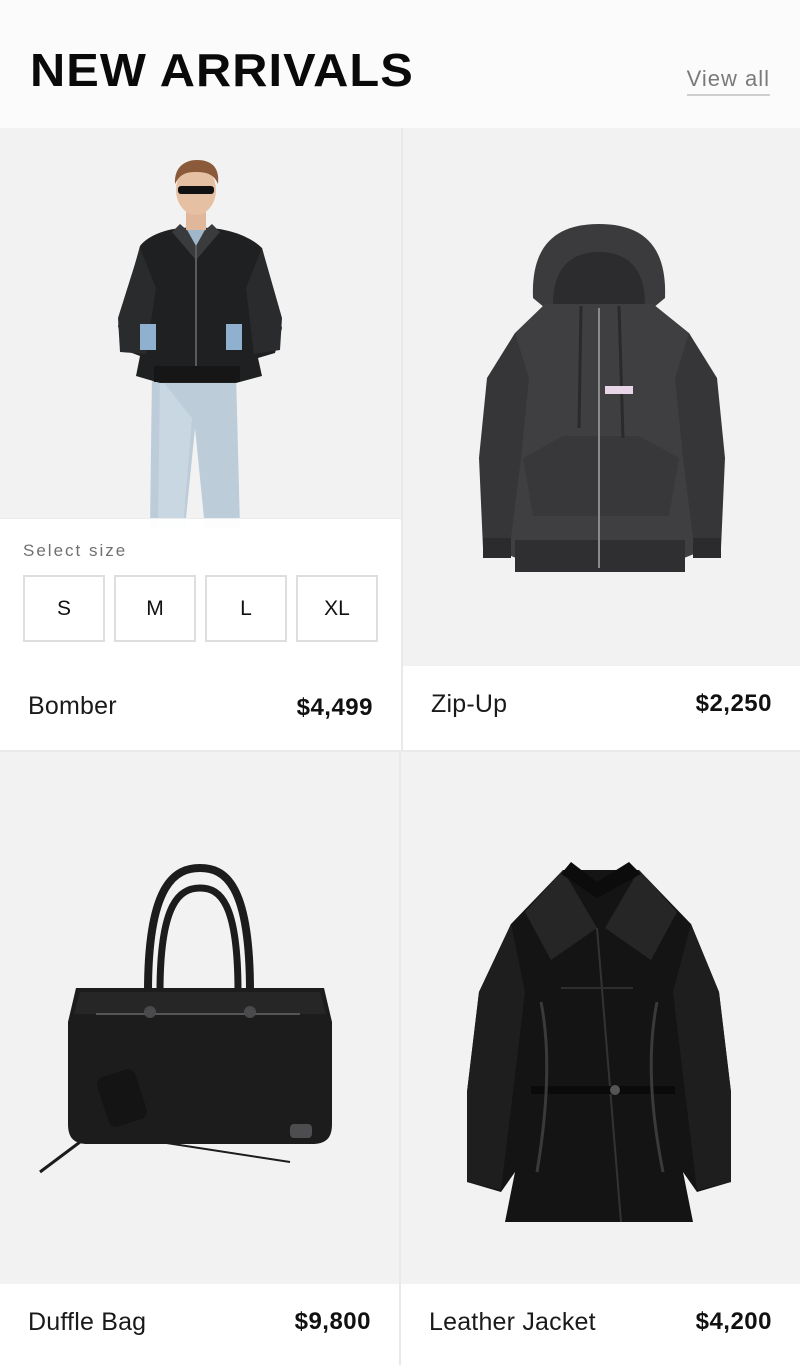 Image resolution: width=800 pixels, height=1365 pixels. I want to click on duffle-bag-image, so click(185, 1018).